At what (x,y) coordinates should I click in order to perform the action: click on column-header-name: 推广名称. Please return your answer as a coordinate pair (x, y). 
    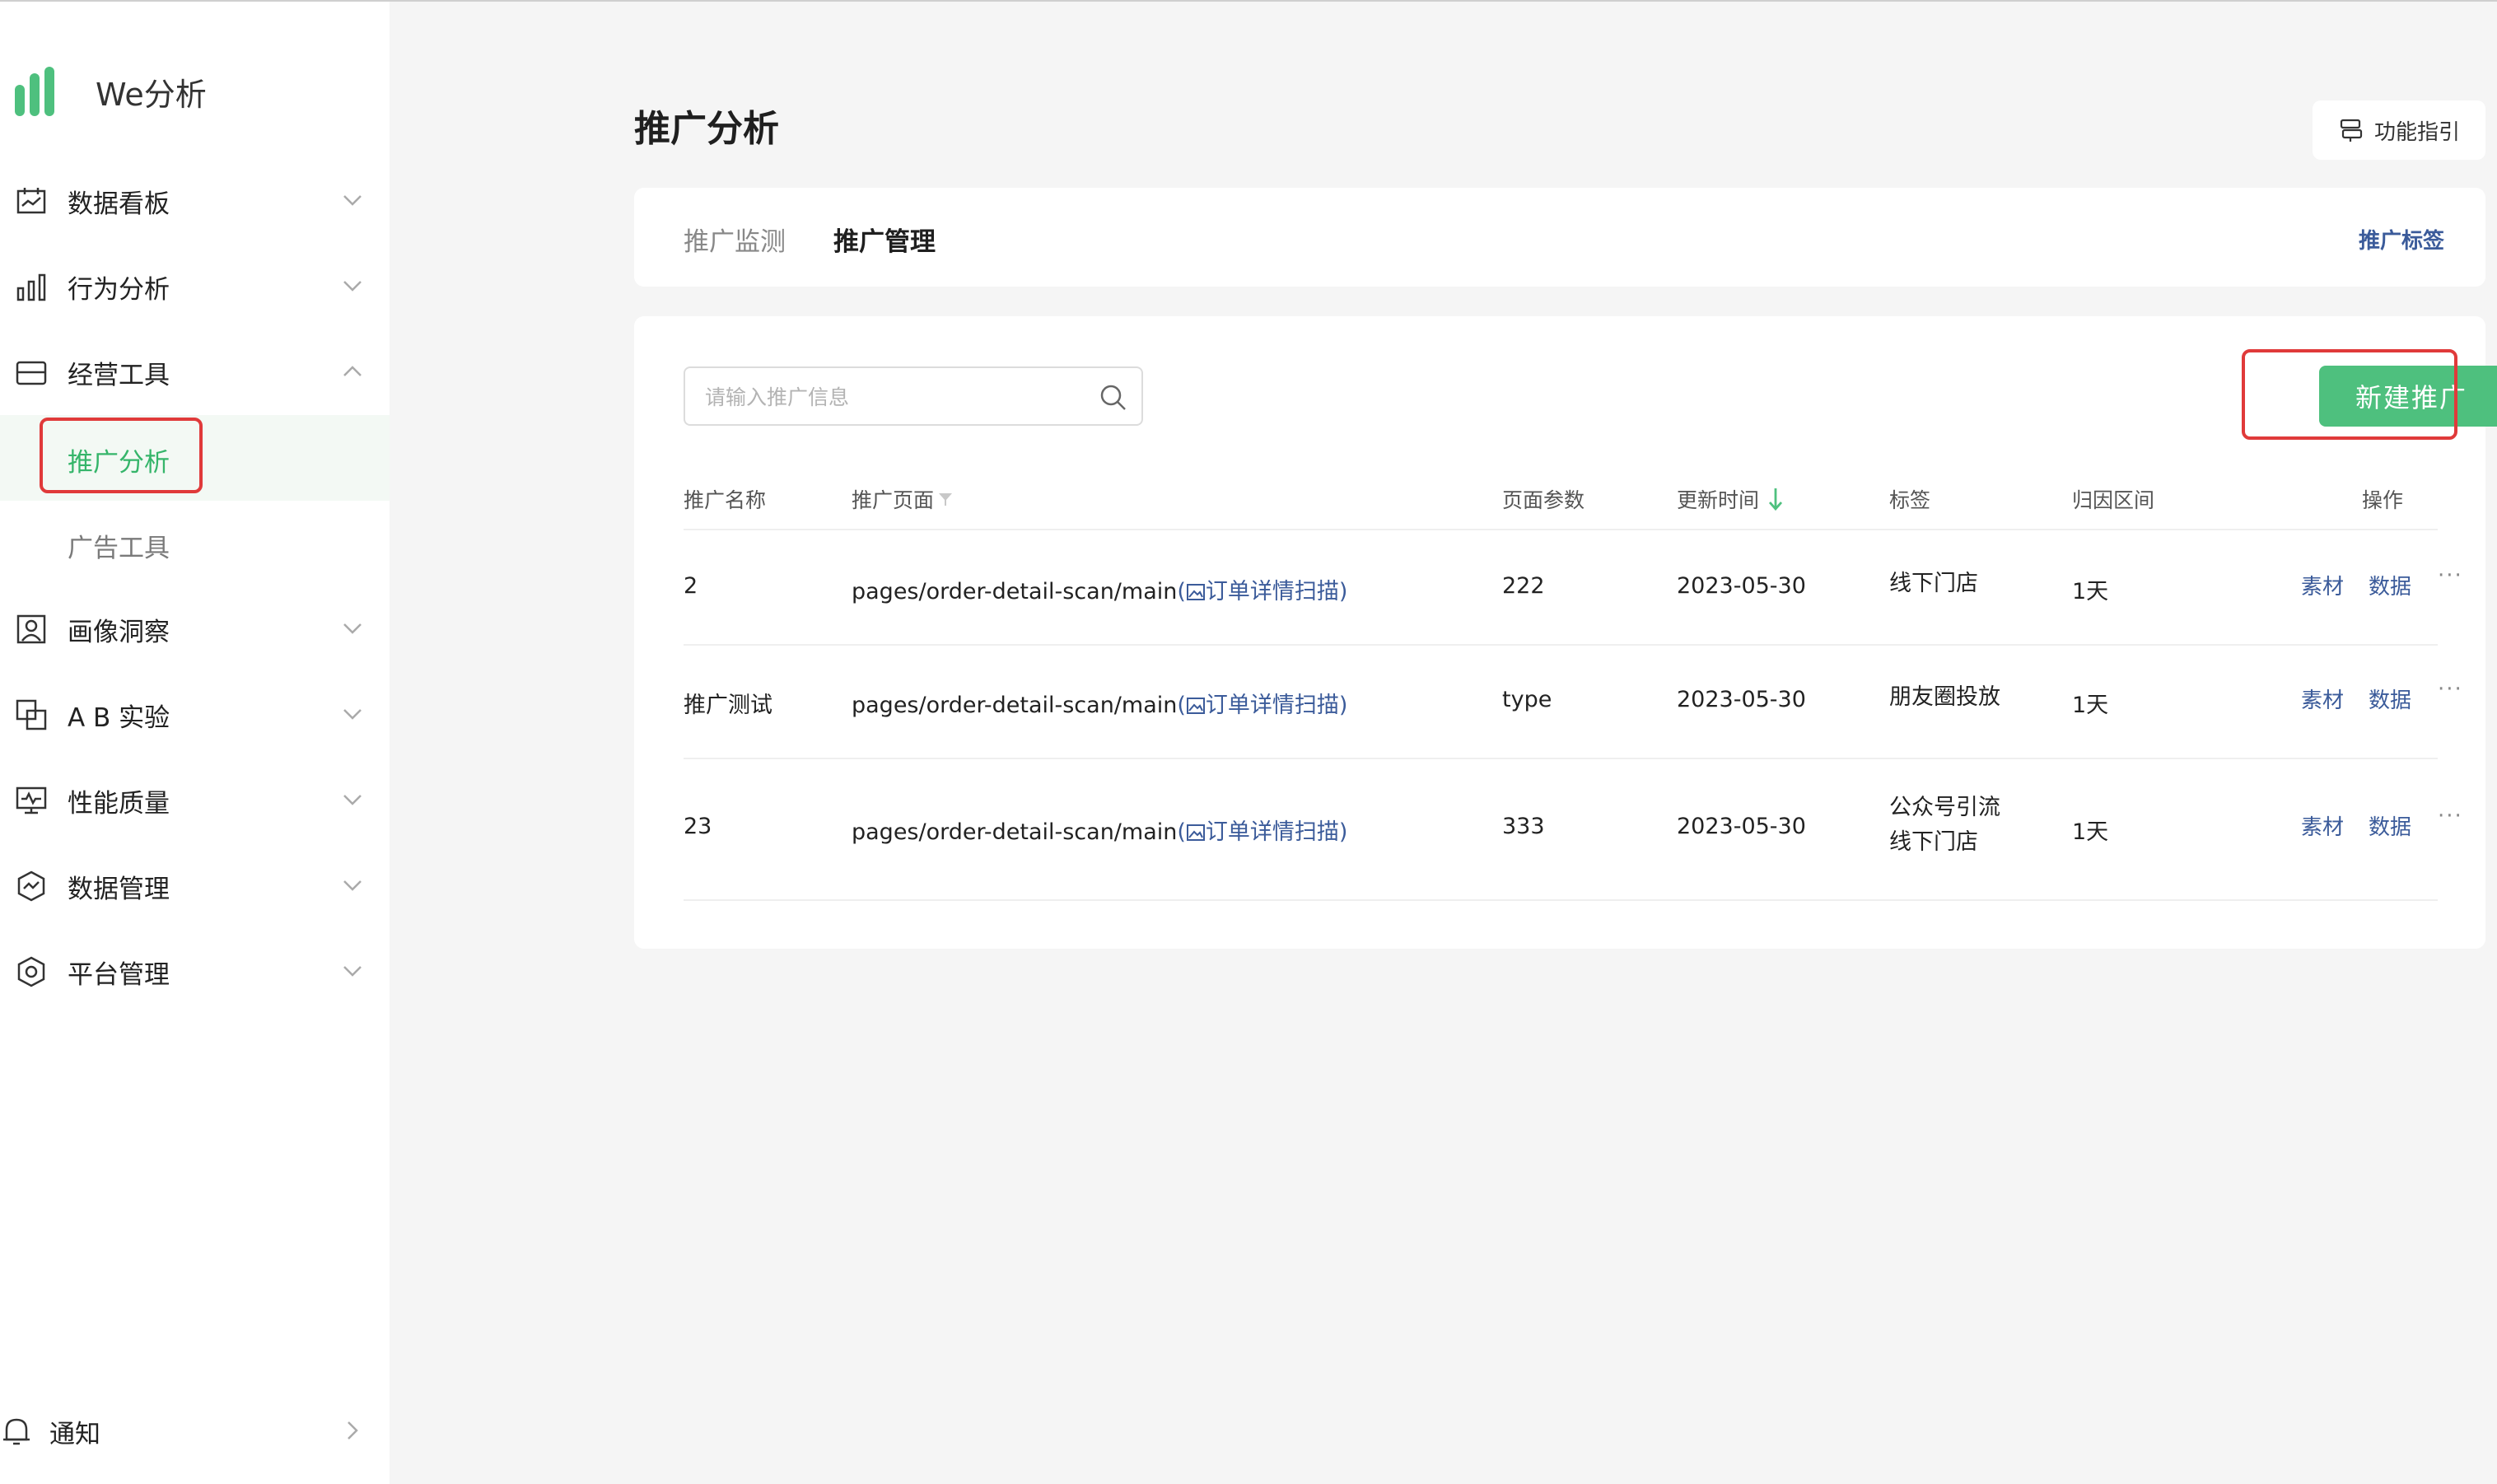
    Looking at the image, I should click on (725, 500).